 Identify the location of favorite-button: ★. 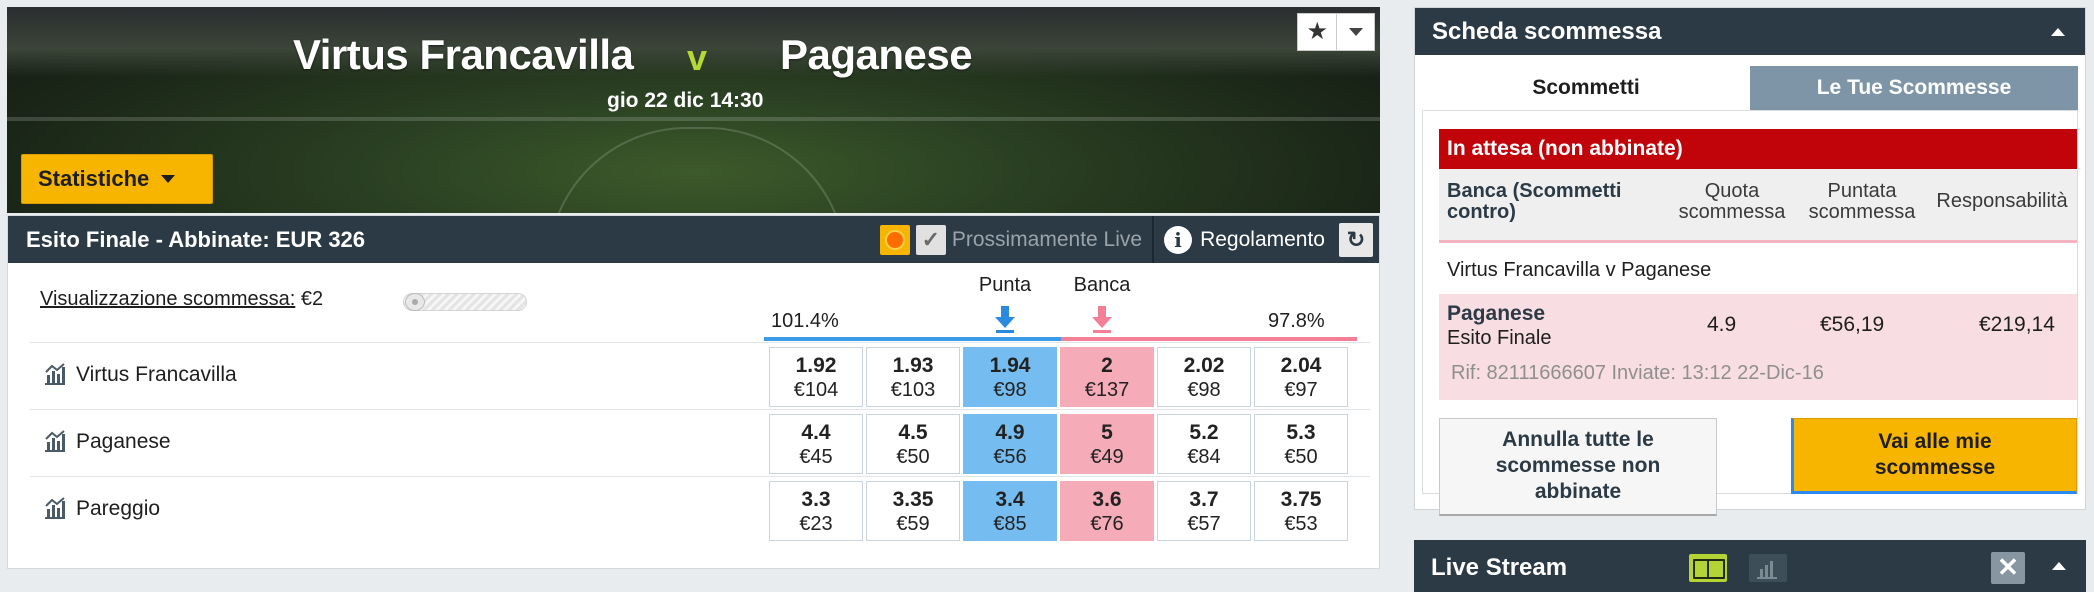
(1336, 32).